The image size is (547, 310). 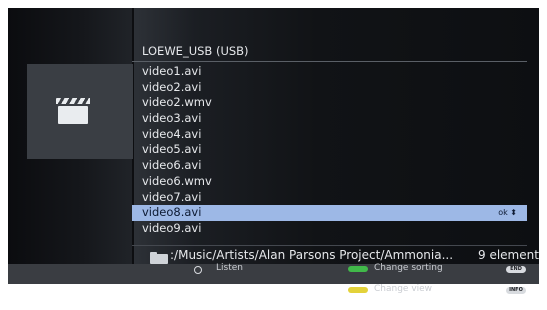 What do you see at coordinates (172, 118) in the screenshot?
I see `file-name: video3.avi` at bounding box center [172, 118].